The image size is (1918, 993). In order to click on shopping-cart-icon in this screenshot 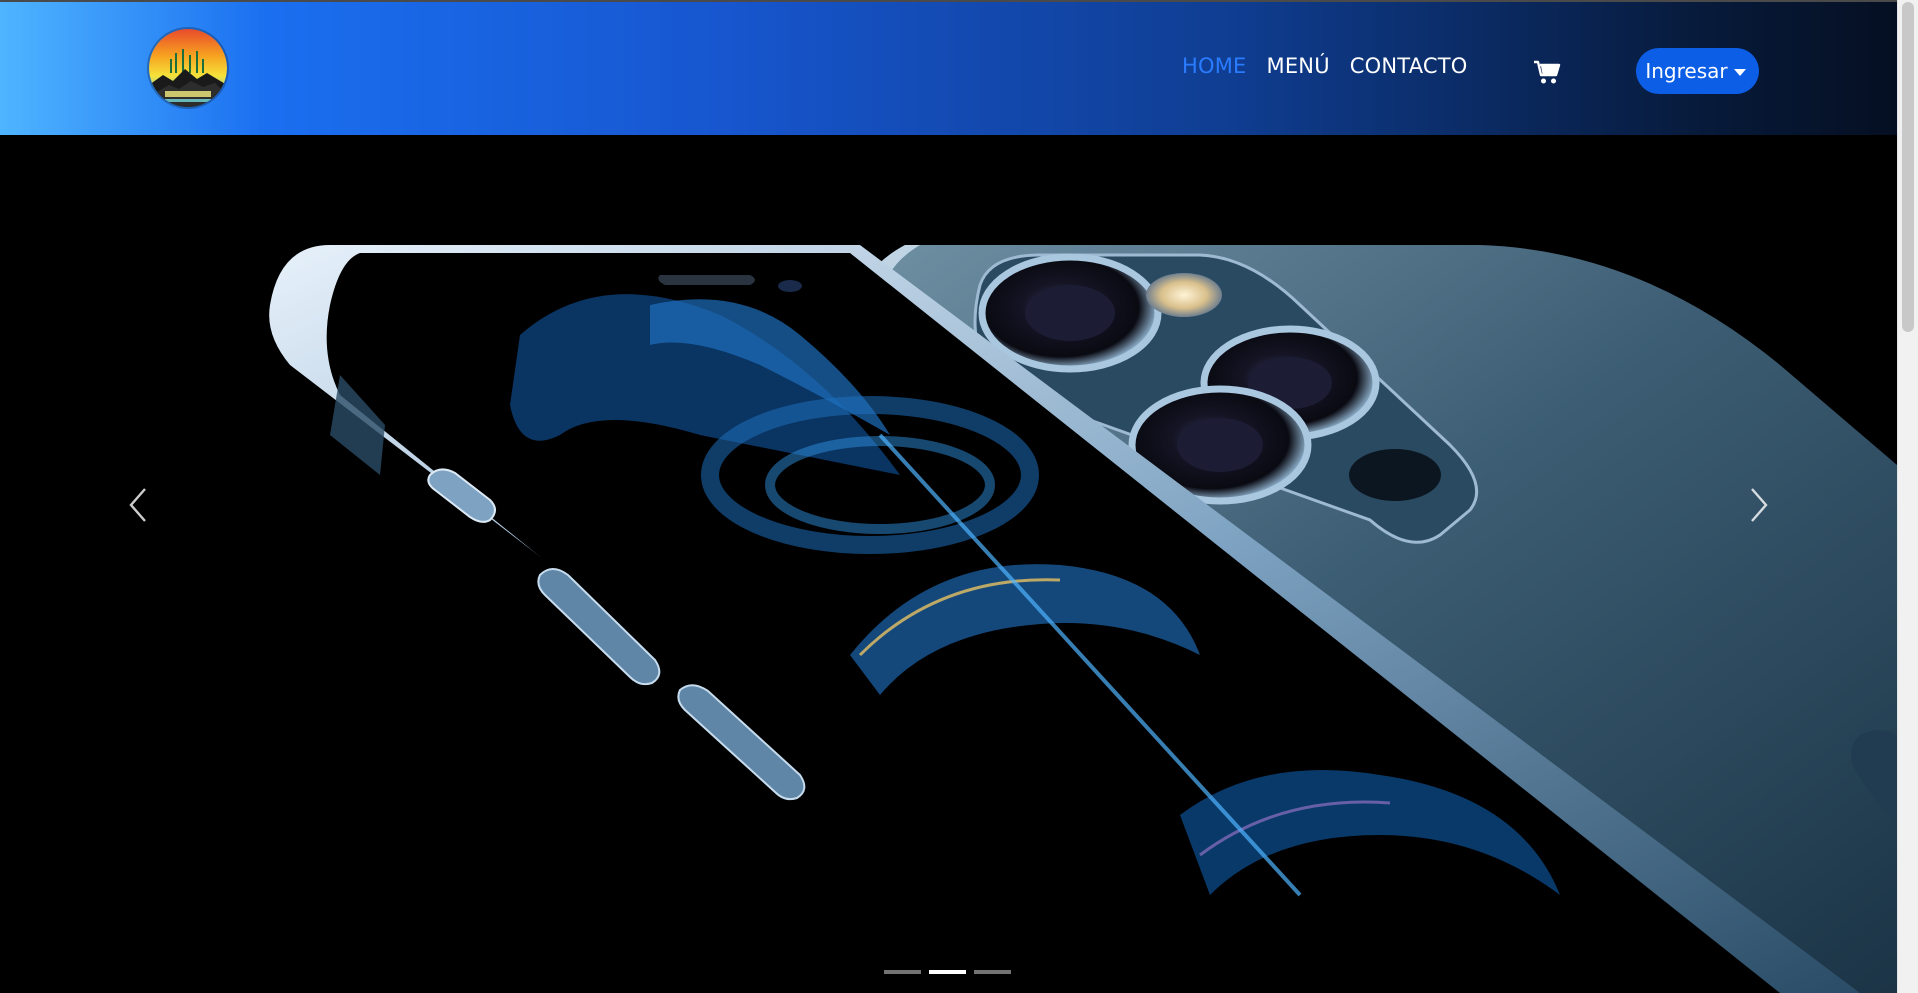, I will do `click(1547, 72)`.